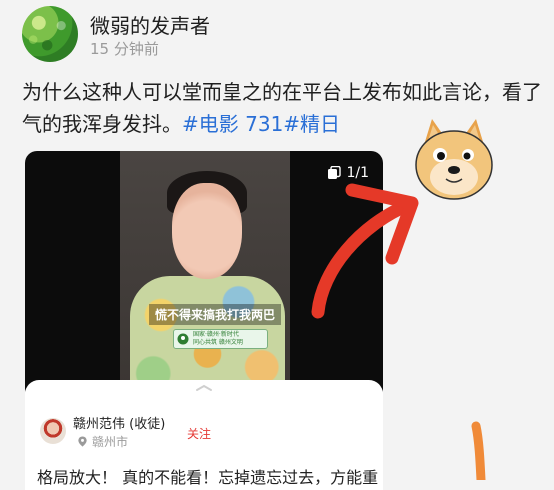 The image size is (554, 490). I want to click on follow-button: 关注, so click(199, 433).